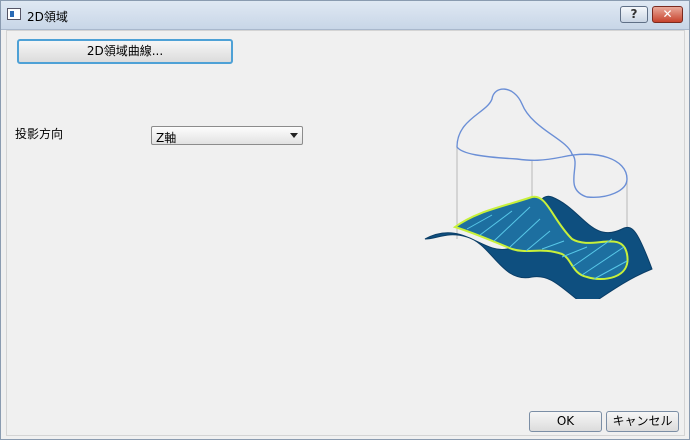 The height and width of the screenshot is (440, 690). Describe the element at coordinates (565, 421) in the screenshot. I see `ok-button: OK` at that location.